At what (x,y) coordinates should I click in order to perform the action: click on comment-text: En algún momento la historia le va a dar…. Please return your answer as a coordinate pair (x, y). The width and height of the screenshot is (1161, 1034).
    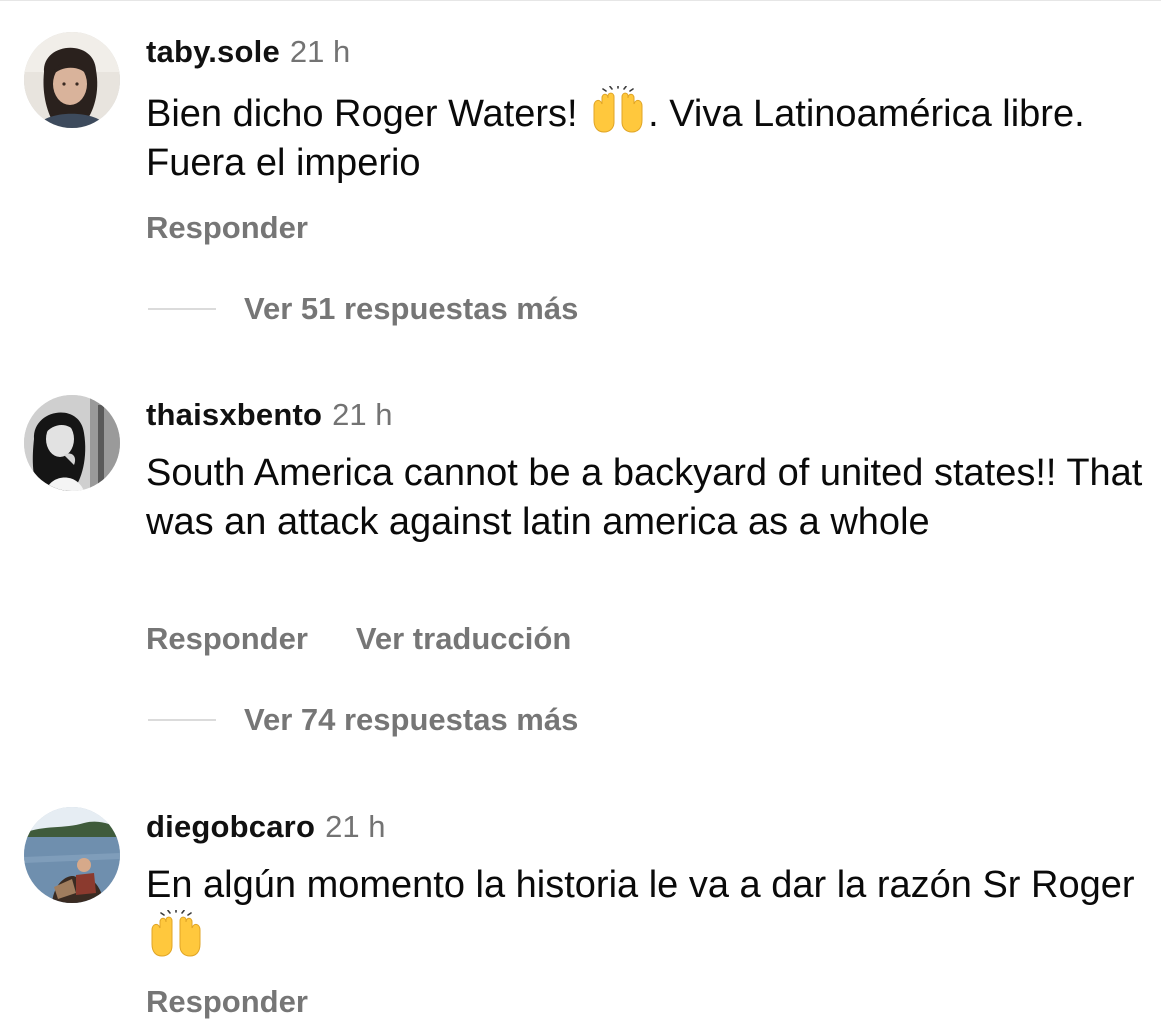
    Looking at the image, I should click on (646, 911).